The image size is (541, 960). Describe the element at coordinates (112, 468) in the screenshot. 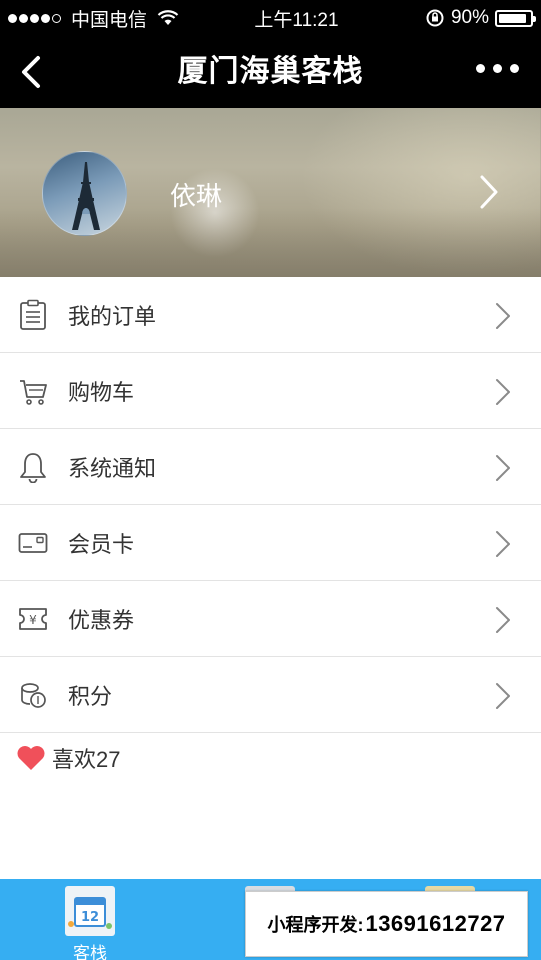

I see `menu-label: 系统通知` at that location.